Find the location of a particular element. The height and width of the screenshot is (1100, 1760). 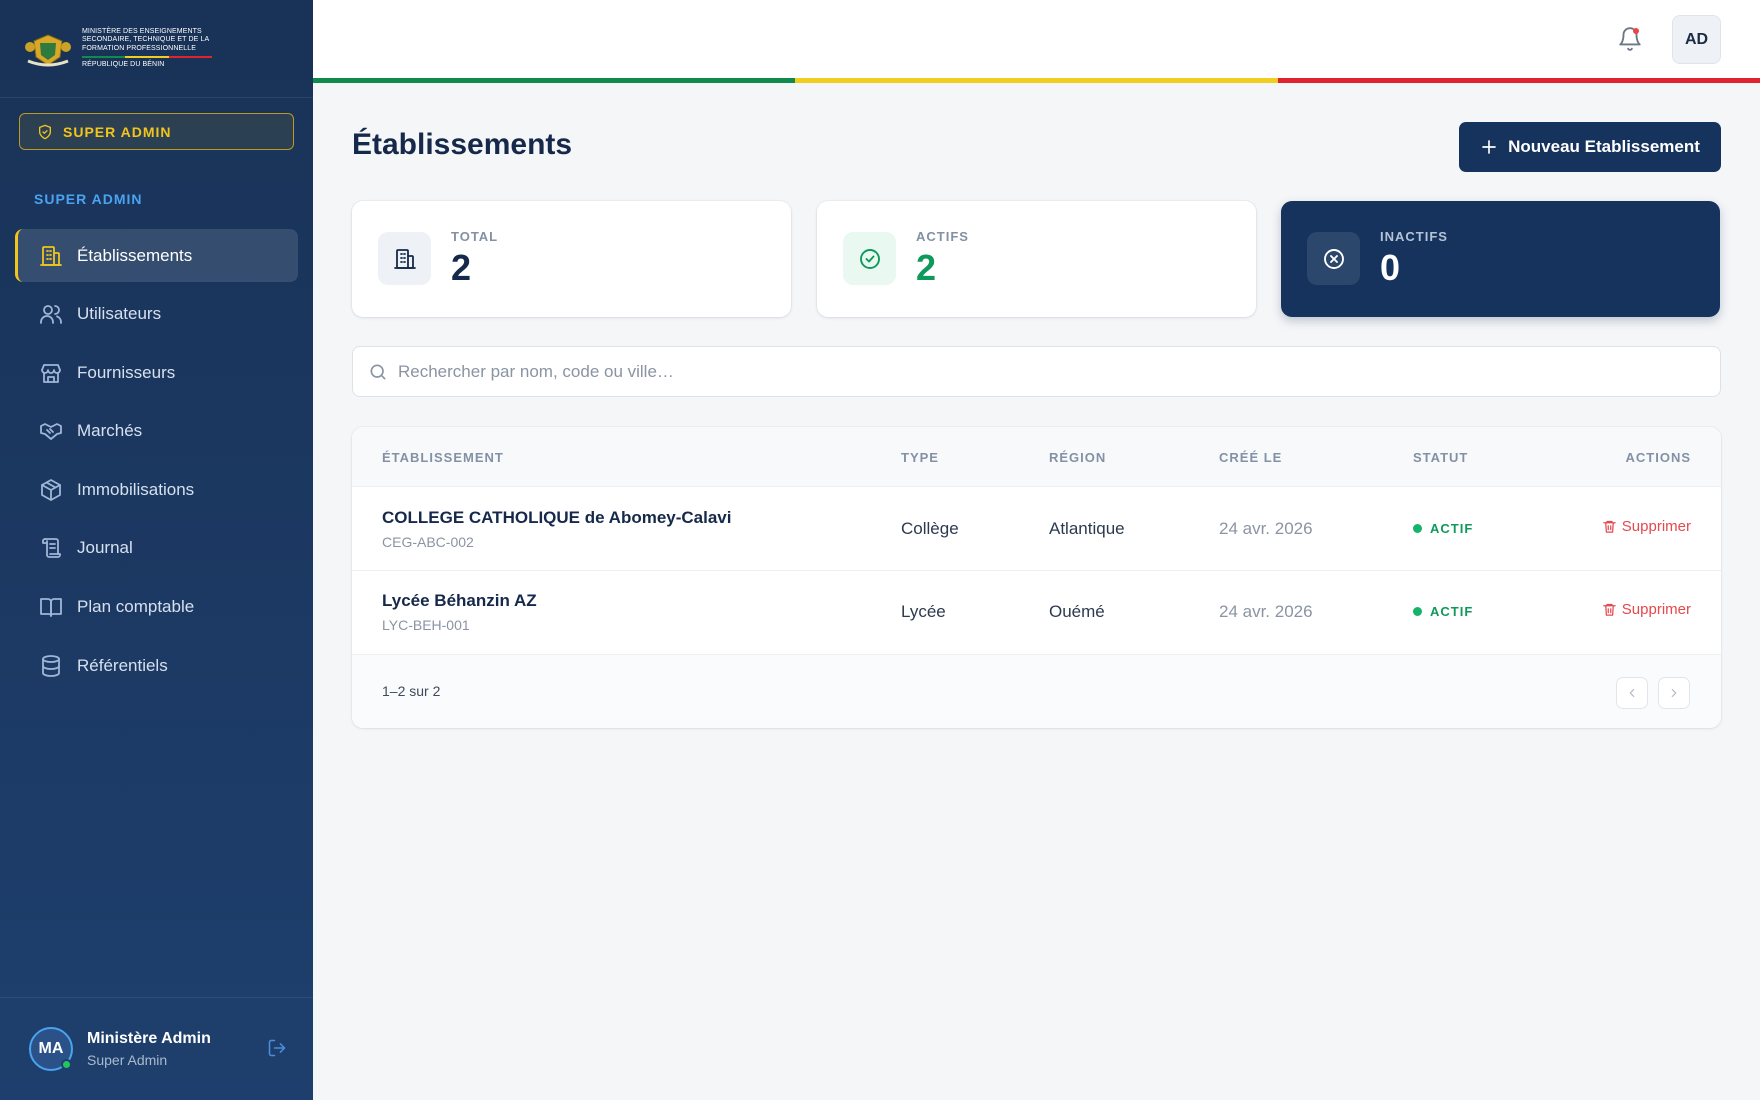

sidebar-item-label: Immobilisations is located at coordinates (136, 489).